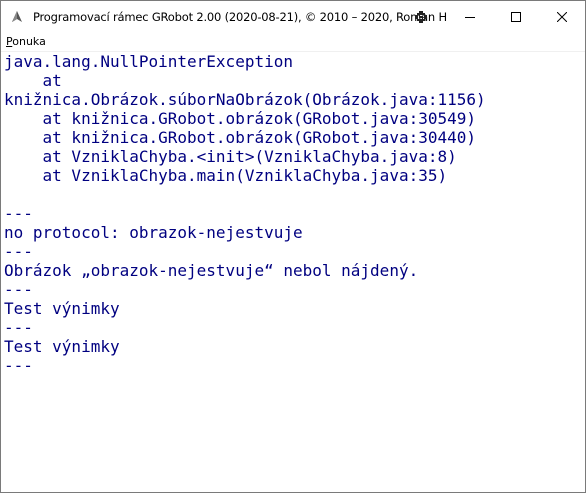  Describe the element at coordinates (17, 17) in the screenshot. I see `grobot-app-icon` at that location.